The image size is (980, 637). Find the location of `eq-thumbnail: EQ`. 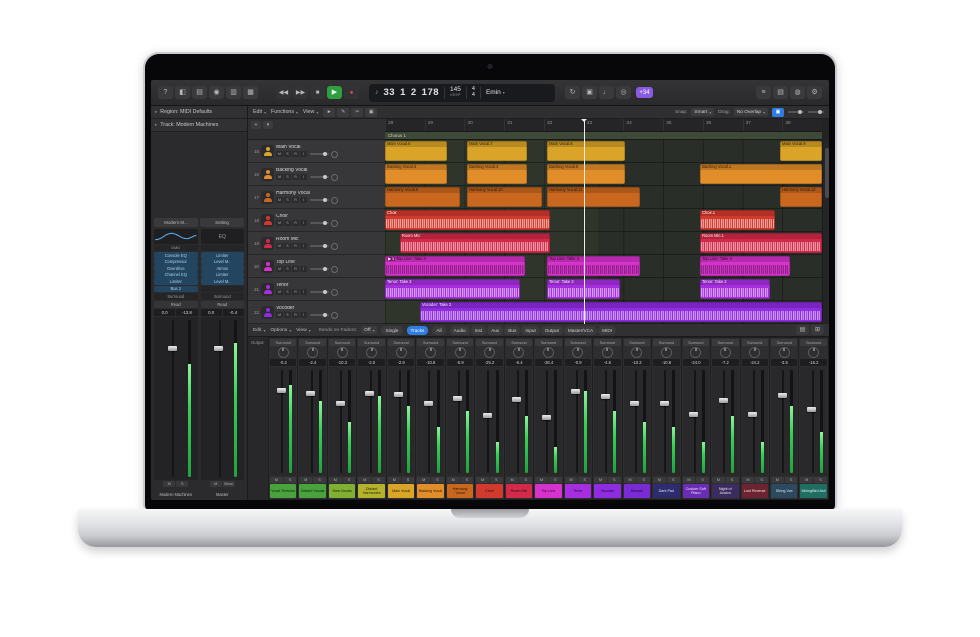

eq-thumbnail: EQ is located at coordinates (222, 236).